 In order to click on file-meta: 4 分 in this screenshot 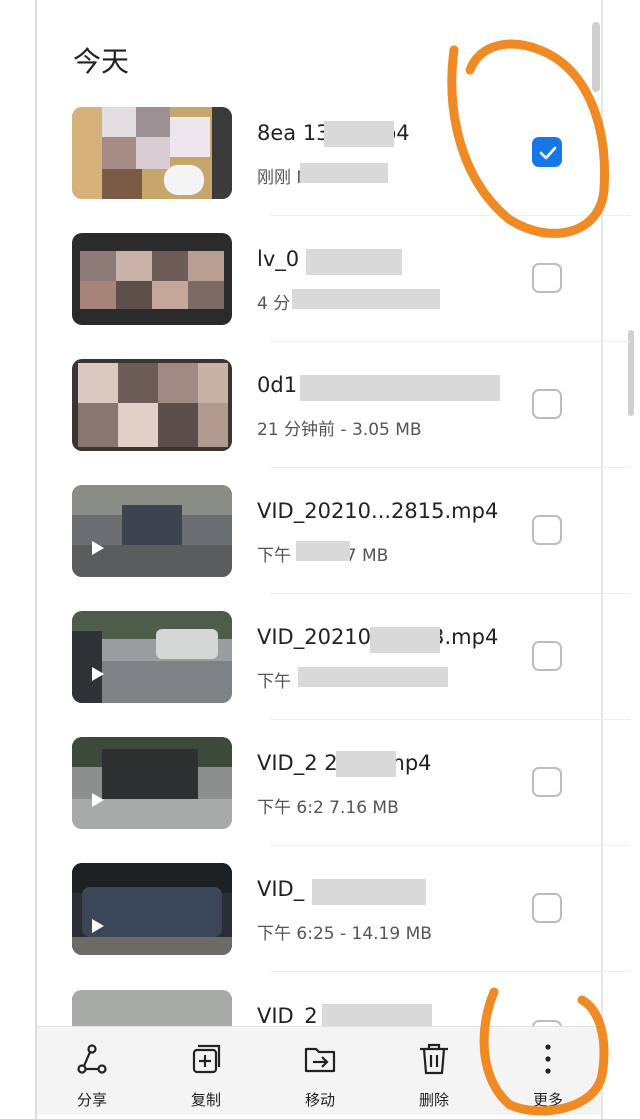, I will do `click(274, 304)`.